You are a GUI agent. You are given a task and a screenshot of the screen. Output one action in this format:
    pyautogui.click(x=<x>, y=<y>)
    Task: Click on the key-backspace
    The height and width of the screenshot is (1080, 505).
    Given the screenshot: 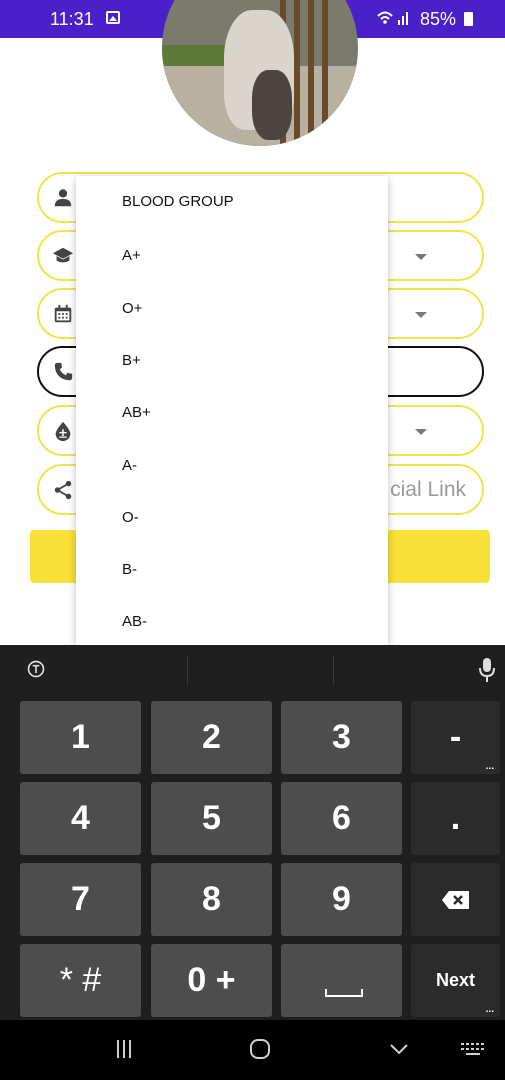 What is the action you would take?
    pyautogui.click(x=455, y=899)
    